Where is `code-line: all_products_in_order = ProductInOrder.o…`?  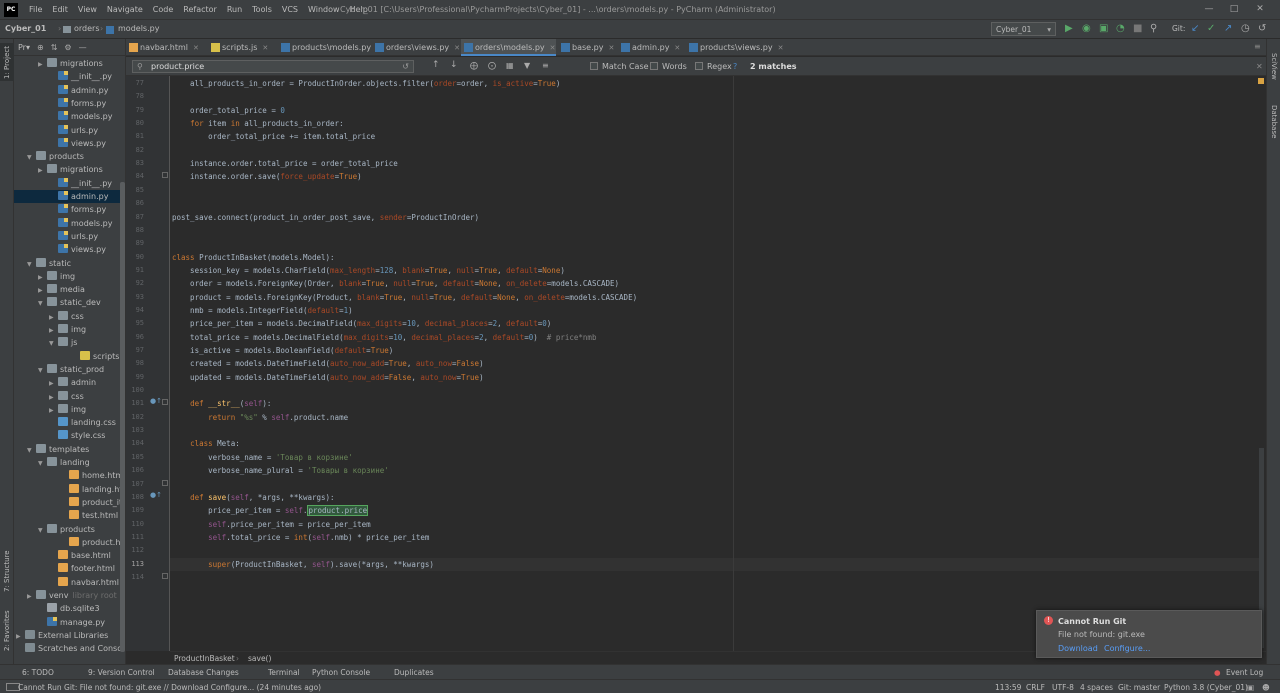 code-line: all_products_in_order = ProductInOrder.o… is located at coordinates (366, 83).